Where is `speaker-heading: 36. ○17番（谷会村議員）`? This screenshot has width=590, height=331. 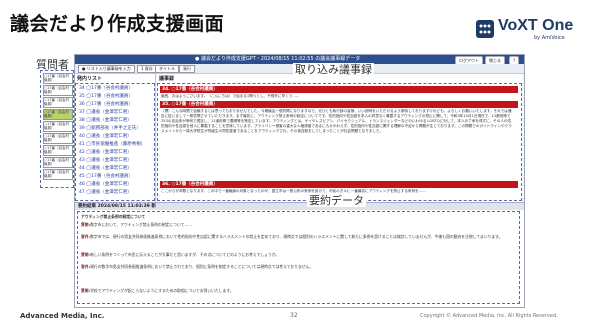
speaker-heading: 36. ○17番（谷会村議員） is located at coordinates (339, 184).